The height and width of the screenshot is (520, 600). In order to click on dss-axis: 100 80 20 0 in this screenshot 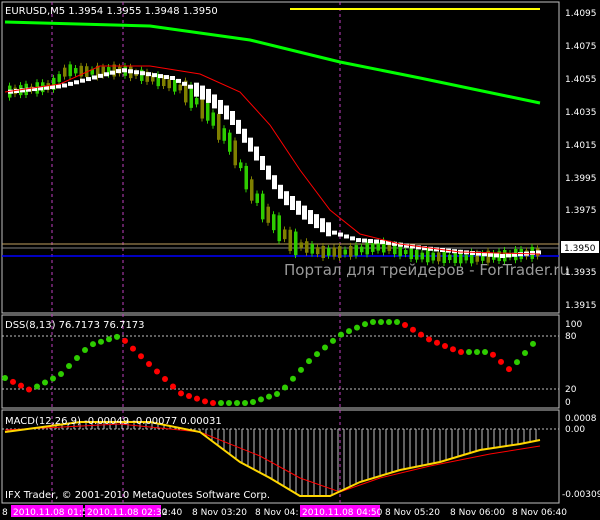, I will do `click(573, 364)`.